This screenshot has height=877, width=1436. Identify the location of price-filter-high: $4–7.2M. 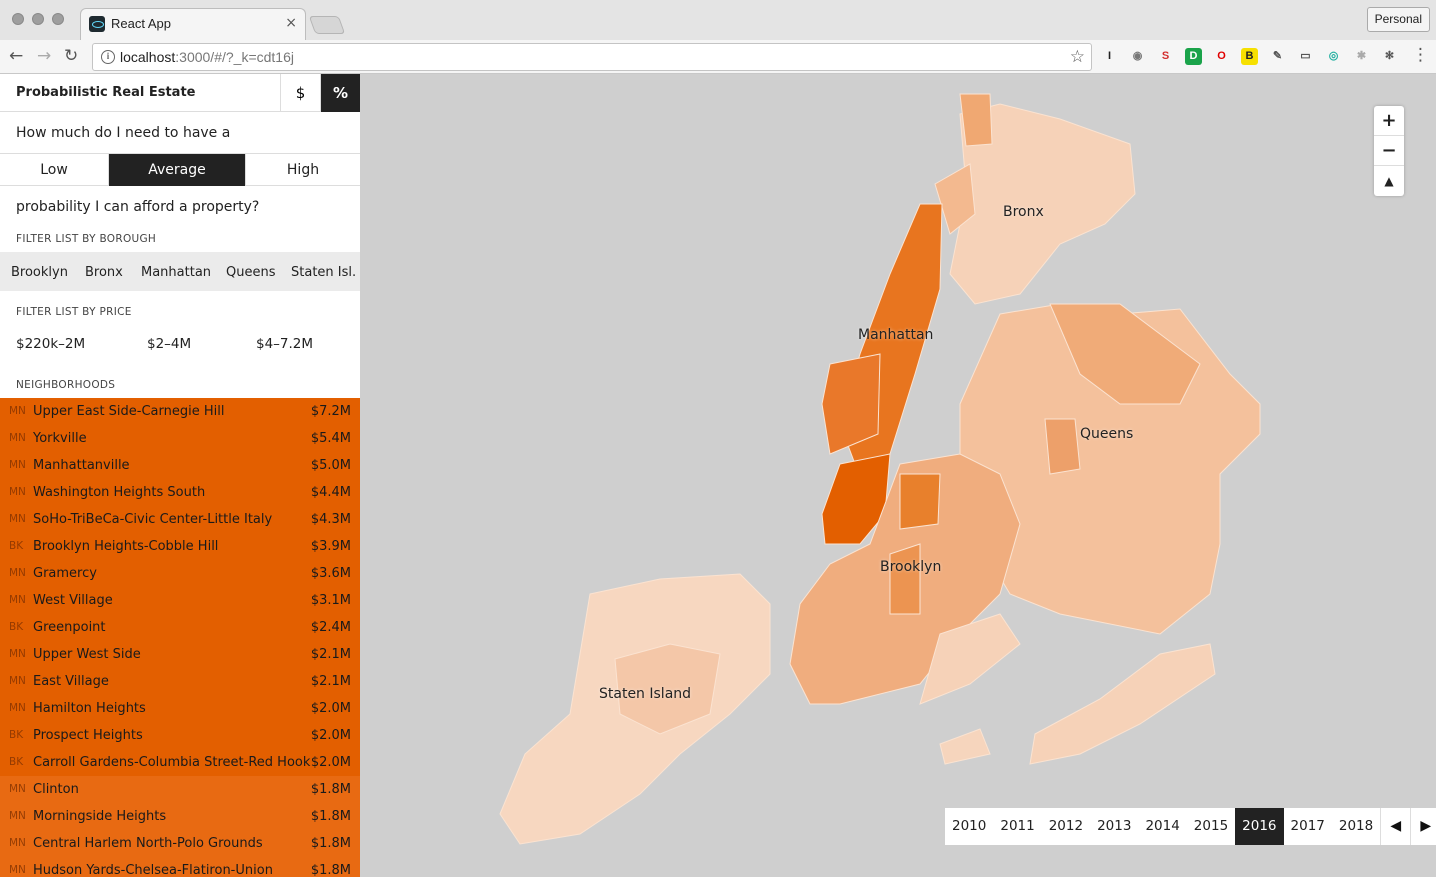
(284, 344).